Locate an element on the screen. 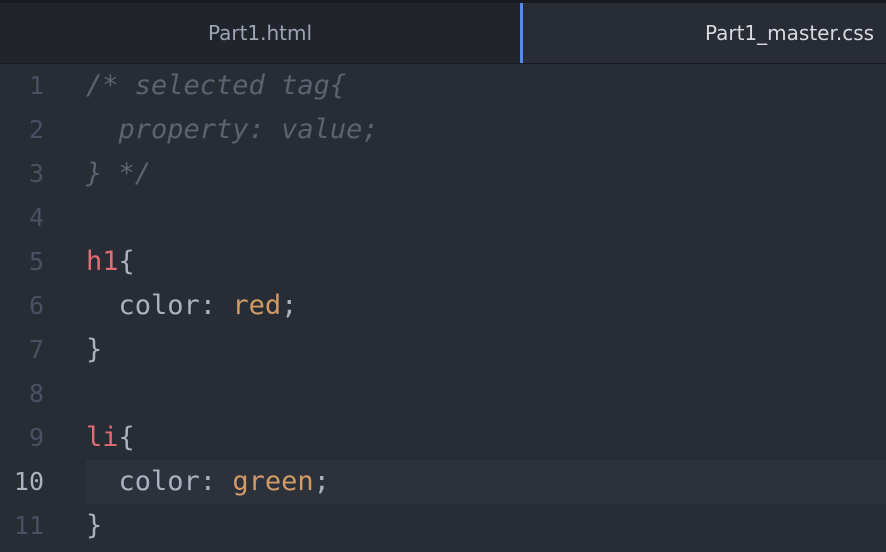  line-number: 8 is located at coordinates (36, 393).